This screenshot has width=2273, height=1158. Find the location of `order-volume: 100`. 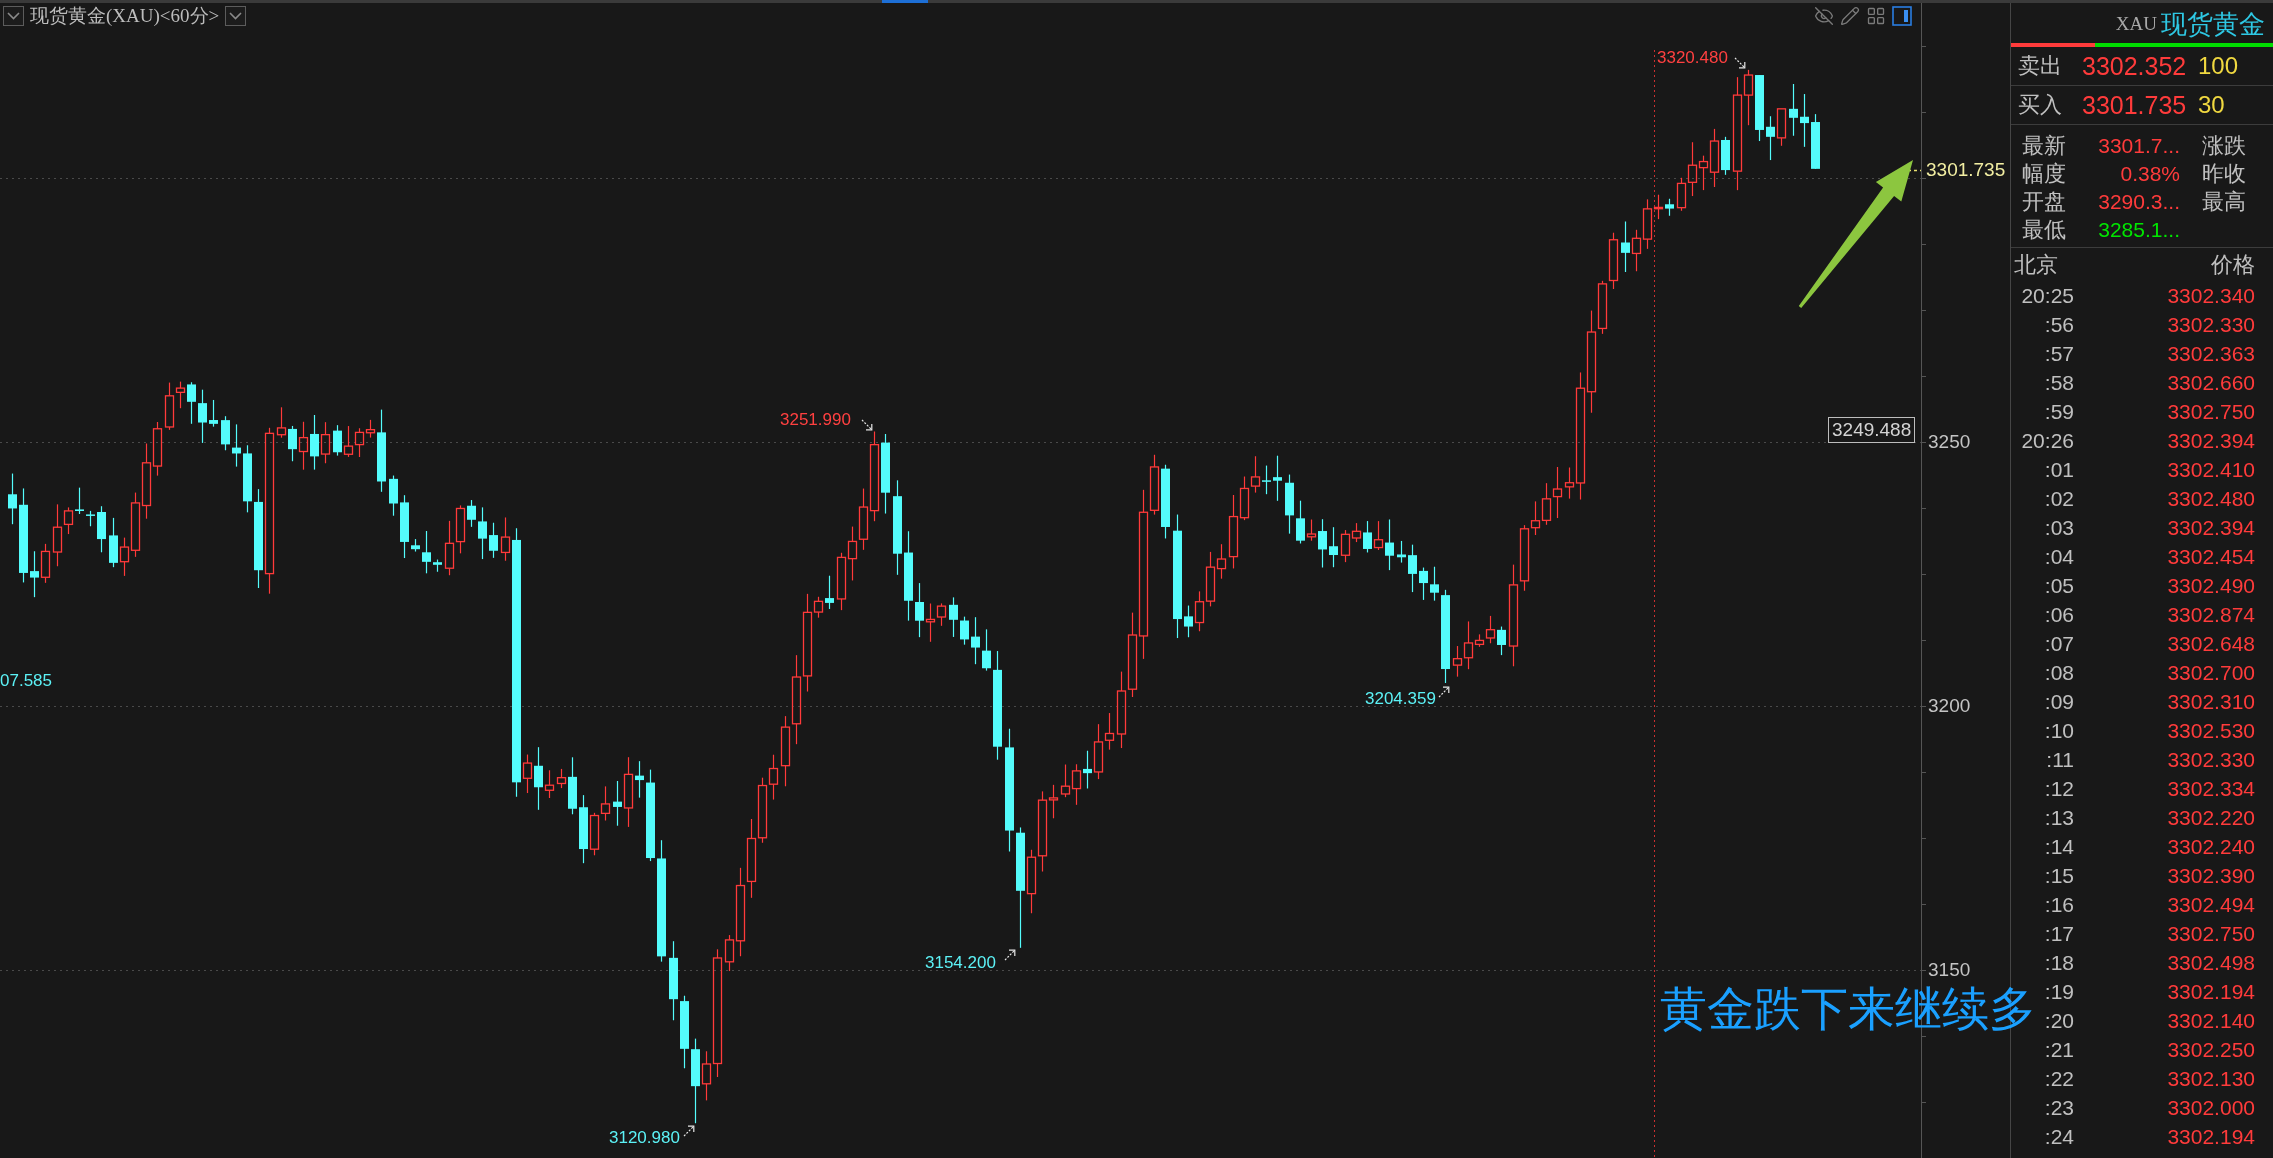

order-volume: 100 is located at coordinates (2218, 66).